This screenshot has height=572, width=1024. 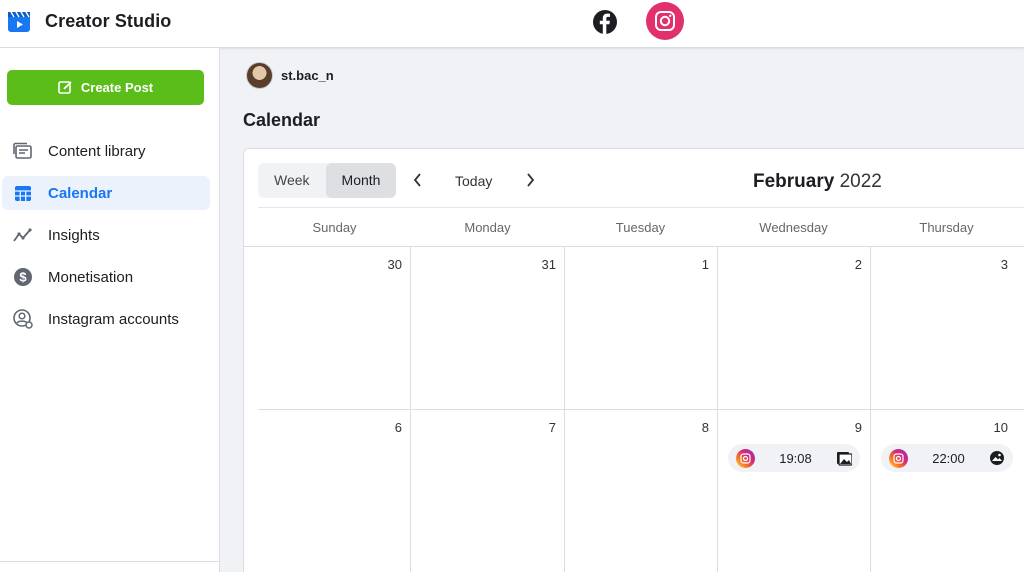 What do you see at coordinates (307, 75) in the screenshot?
I see `account-name: st.bac_n` at bounding box center [307, 75].